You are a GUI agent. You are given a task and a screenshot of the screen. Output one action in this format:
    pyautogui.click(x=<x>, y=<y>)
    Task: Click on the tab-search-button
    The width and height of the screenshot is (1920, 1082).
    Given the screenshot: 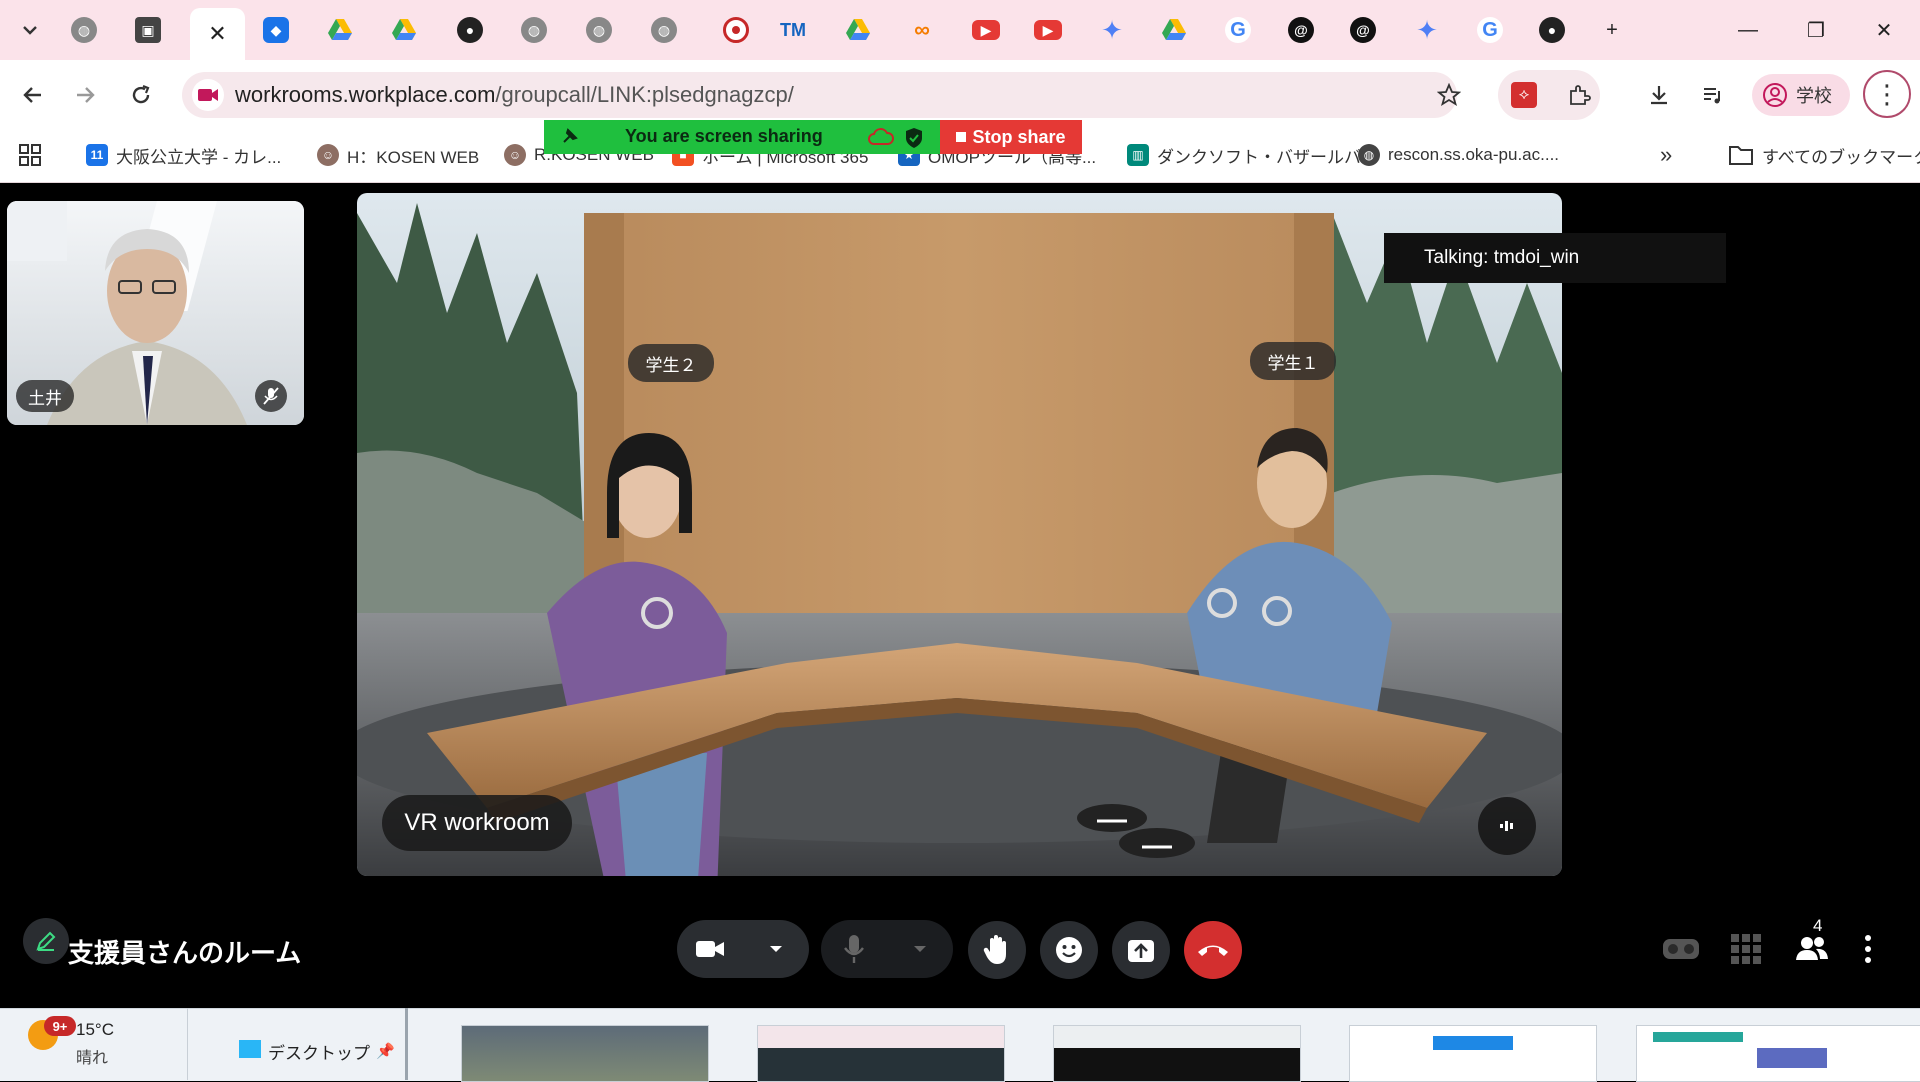 What is the action you would take?
    pyautogui.click(x=30, y=30)
    